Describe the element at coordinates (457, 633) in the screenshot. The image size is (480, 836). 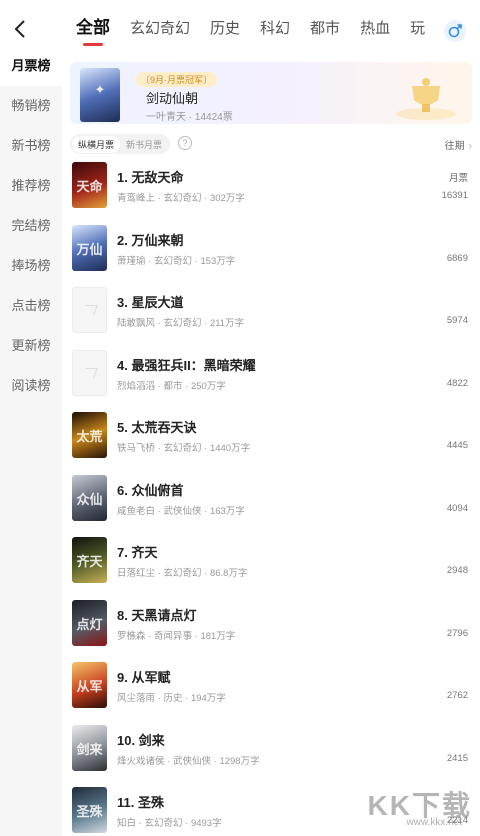
I see `book-votes: 2796` at that location.